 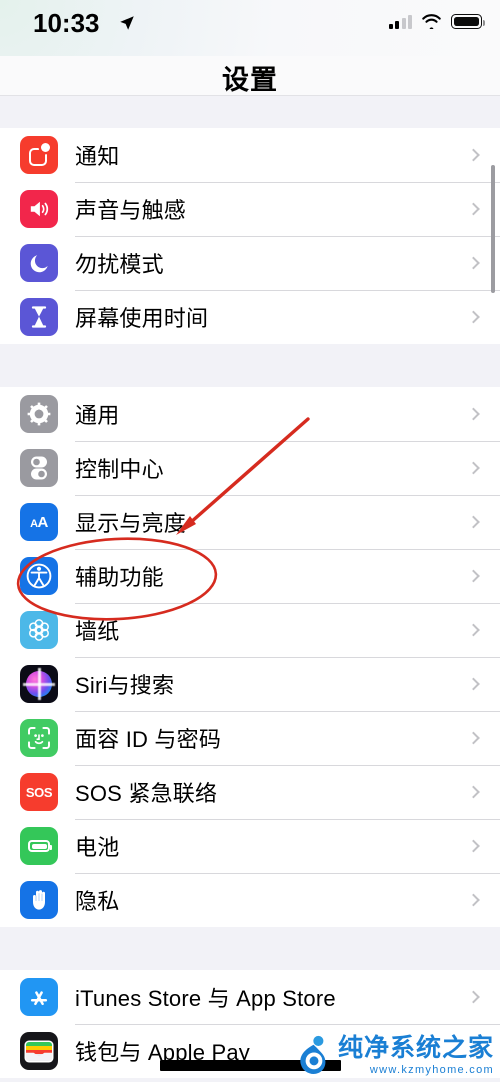 What do you see at coordinates (250, 846) in the screenshot?
I see `settings-row-battery: 电池` at bounding box center [250, 846].